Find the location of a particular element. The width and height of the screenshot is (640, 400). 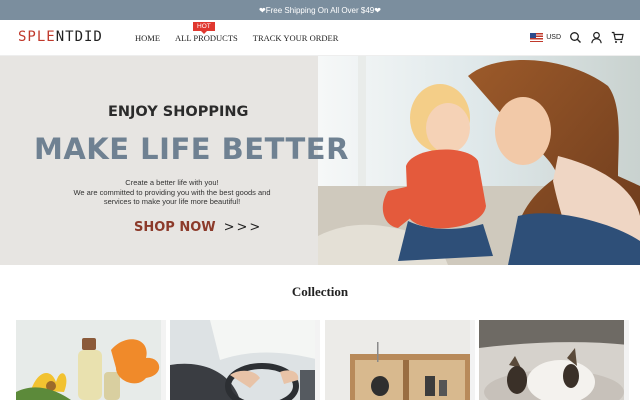

collection-card-oils is located at coordinates (91, 360).